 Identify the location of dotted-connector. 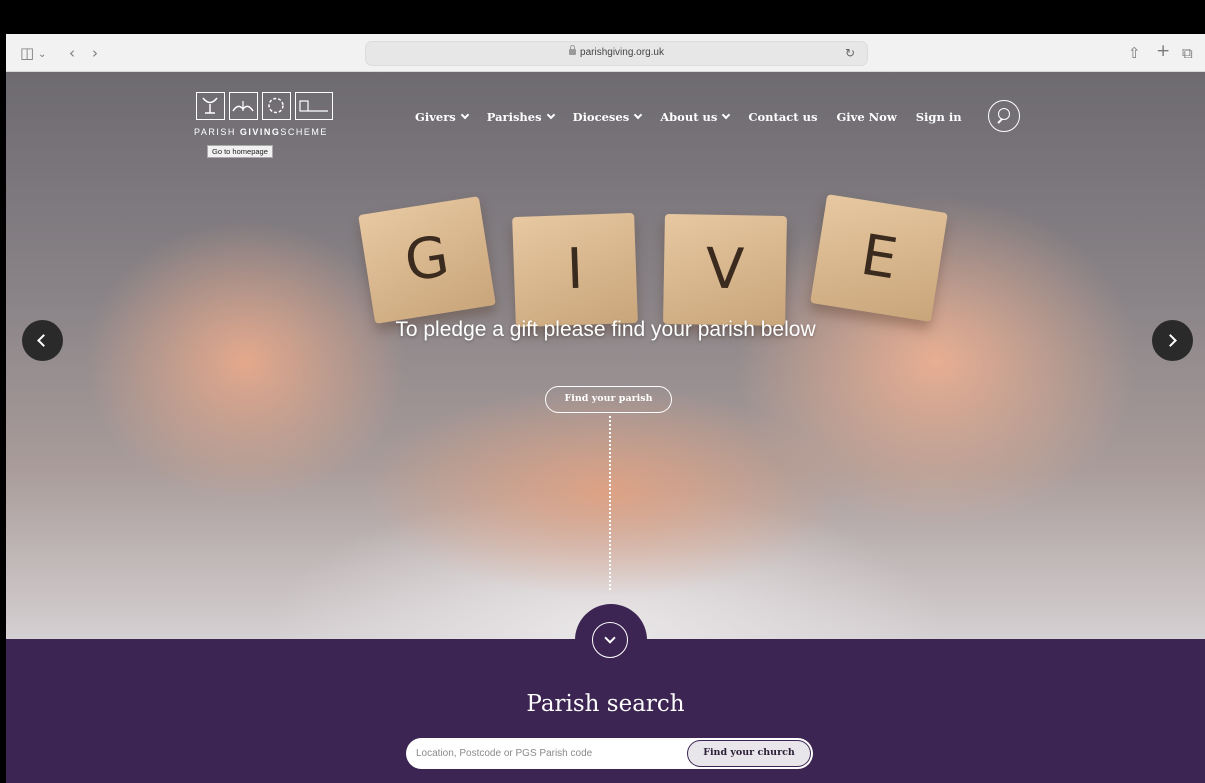
(610, 503).